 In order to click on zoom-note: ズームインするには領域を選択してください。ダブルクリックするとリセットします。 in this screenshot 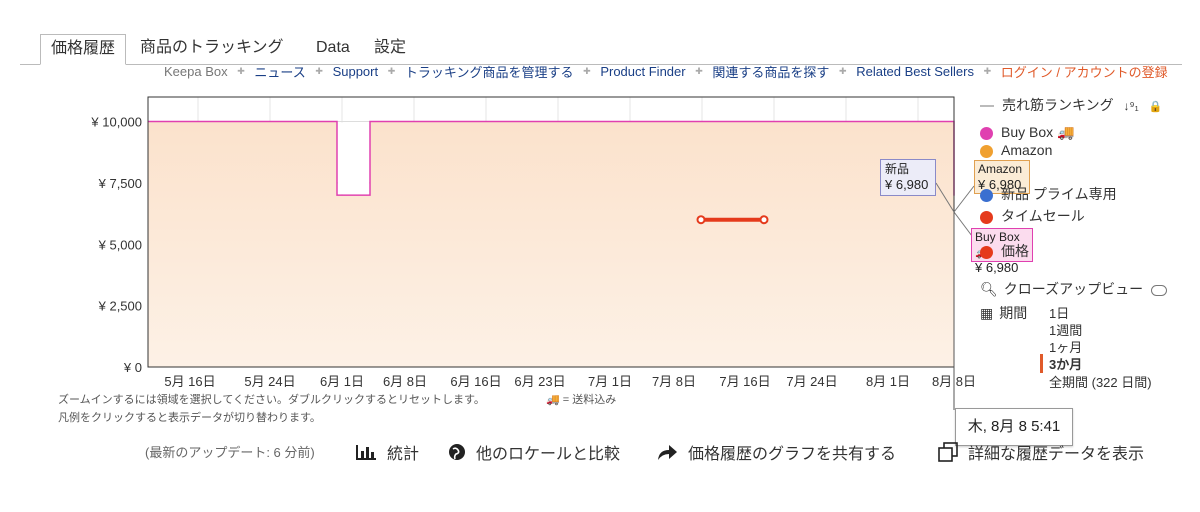, I will do `click(271, 400)`.